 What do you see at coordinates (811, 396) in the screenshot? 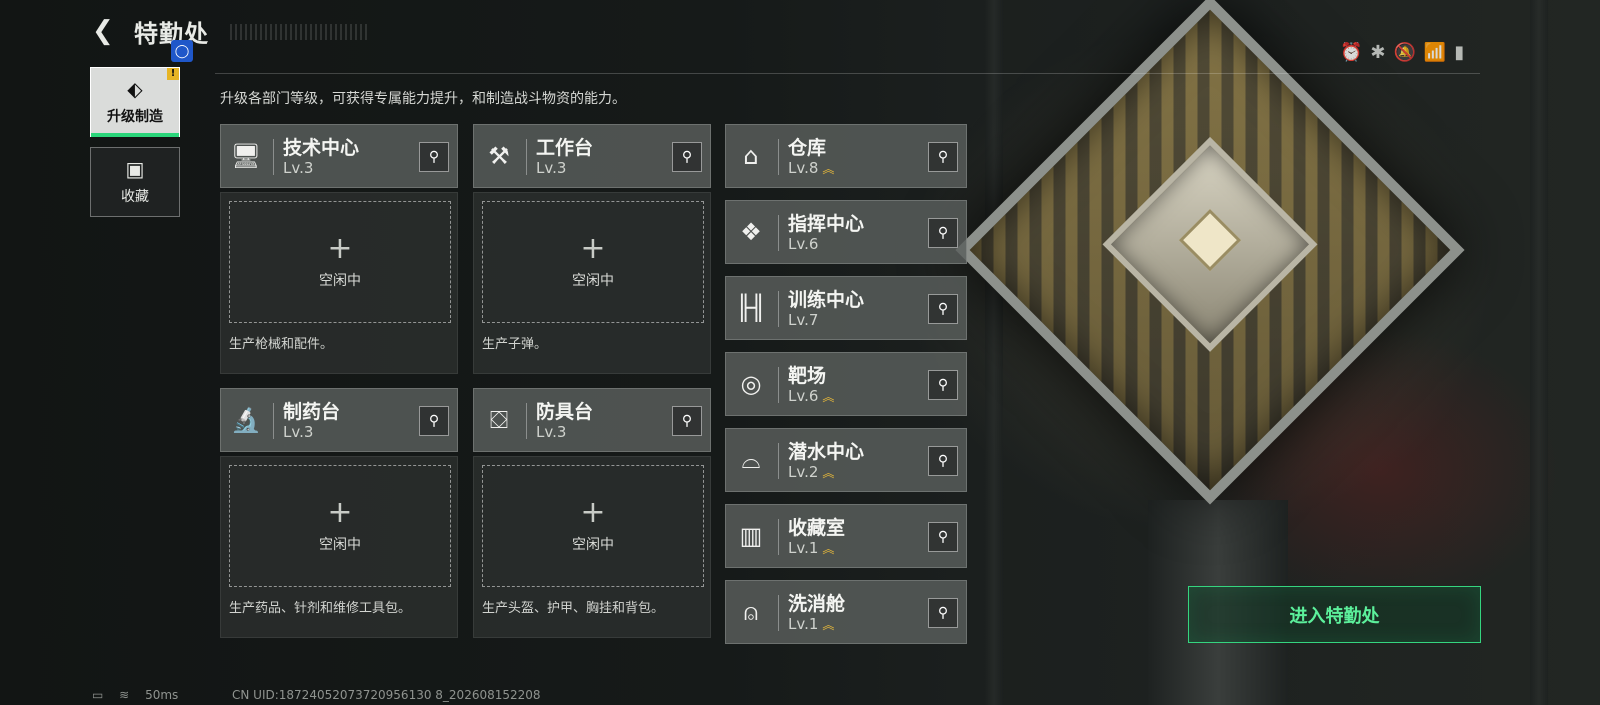
I see `department-level: Lv.6 ︽` at bounding box center [811, 396].